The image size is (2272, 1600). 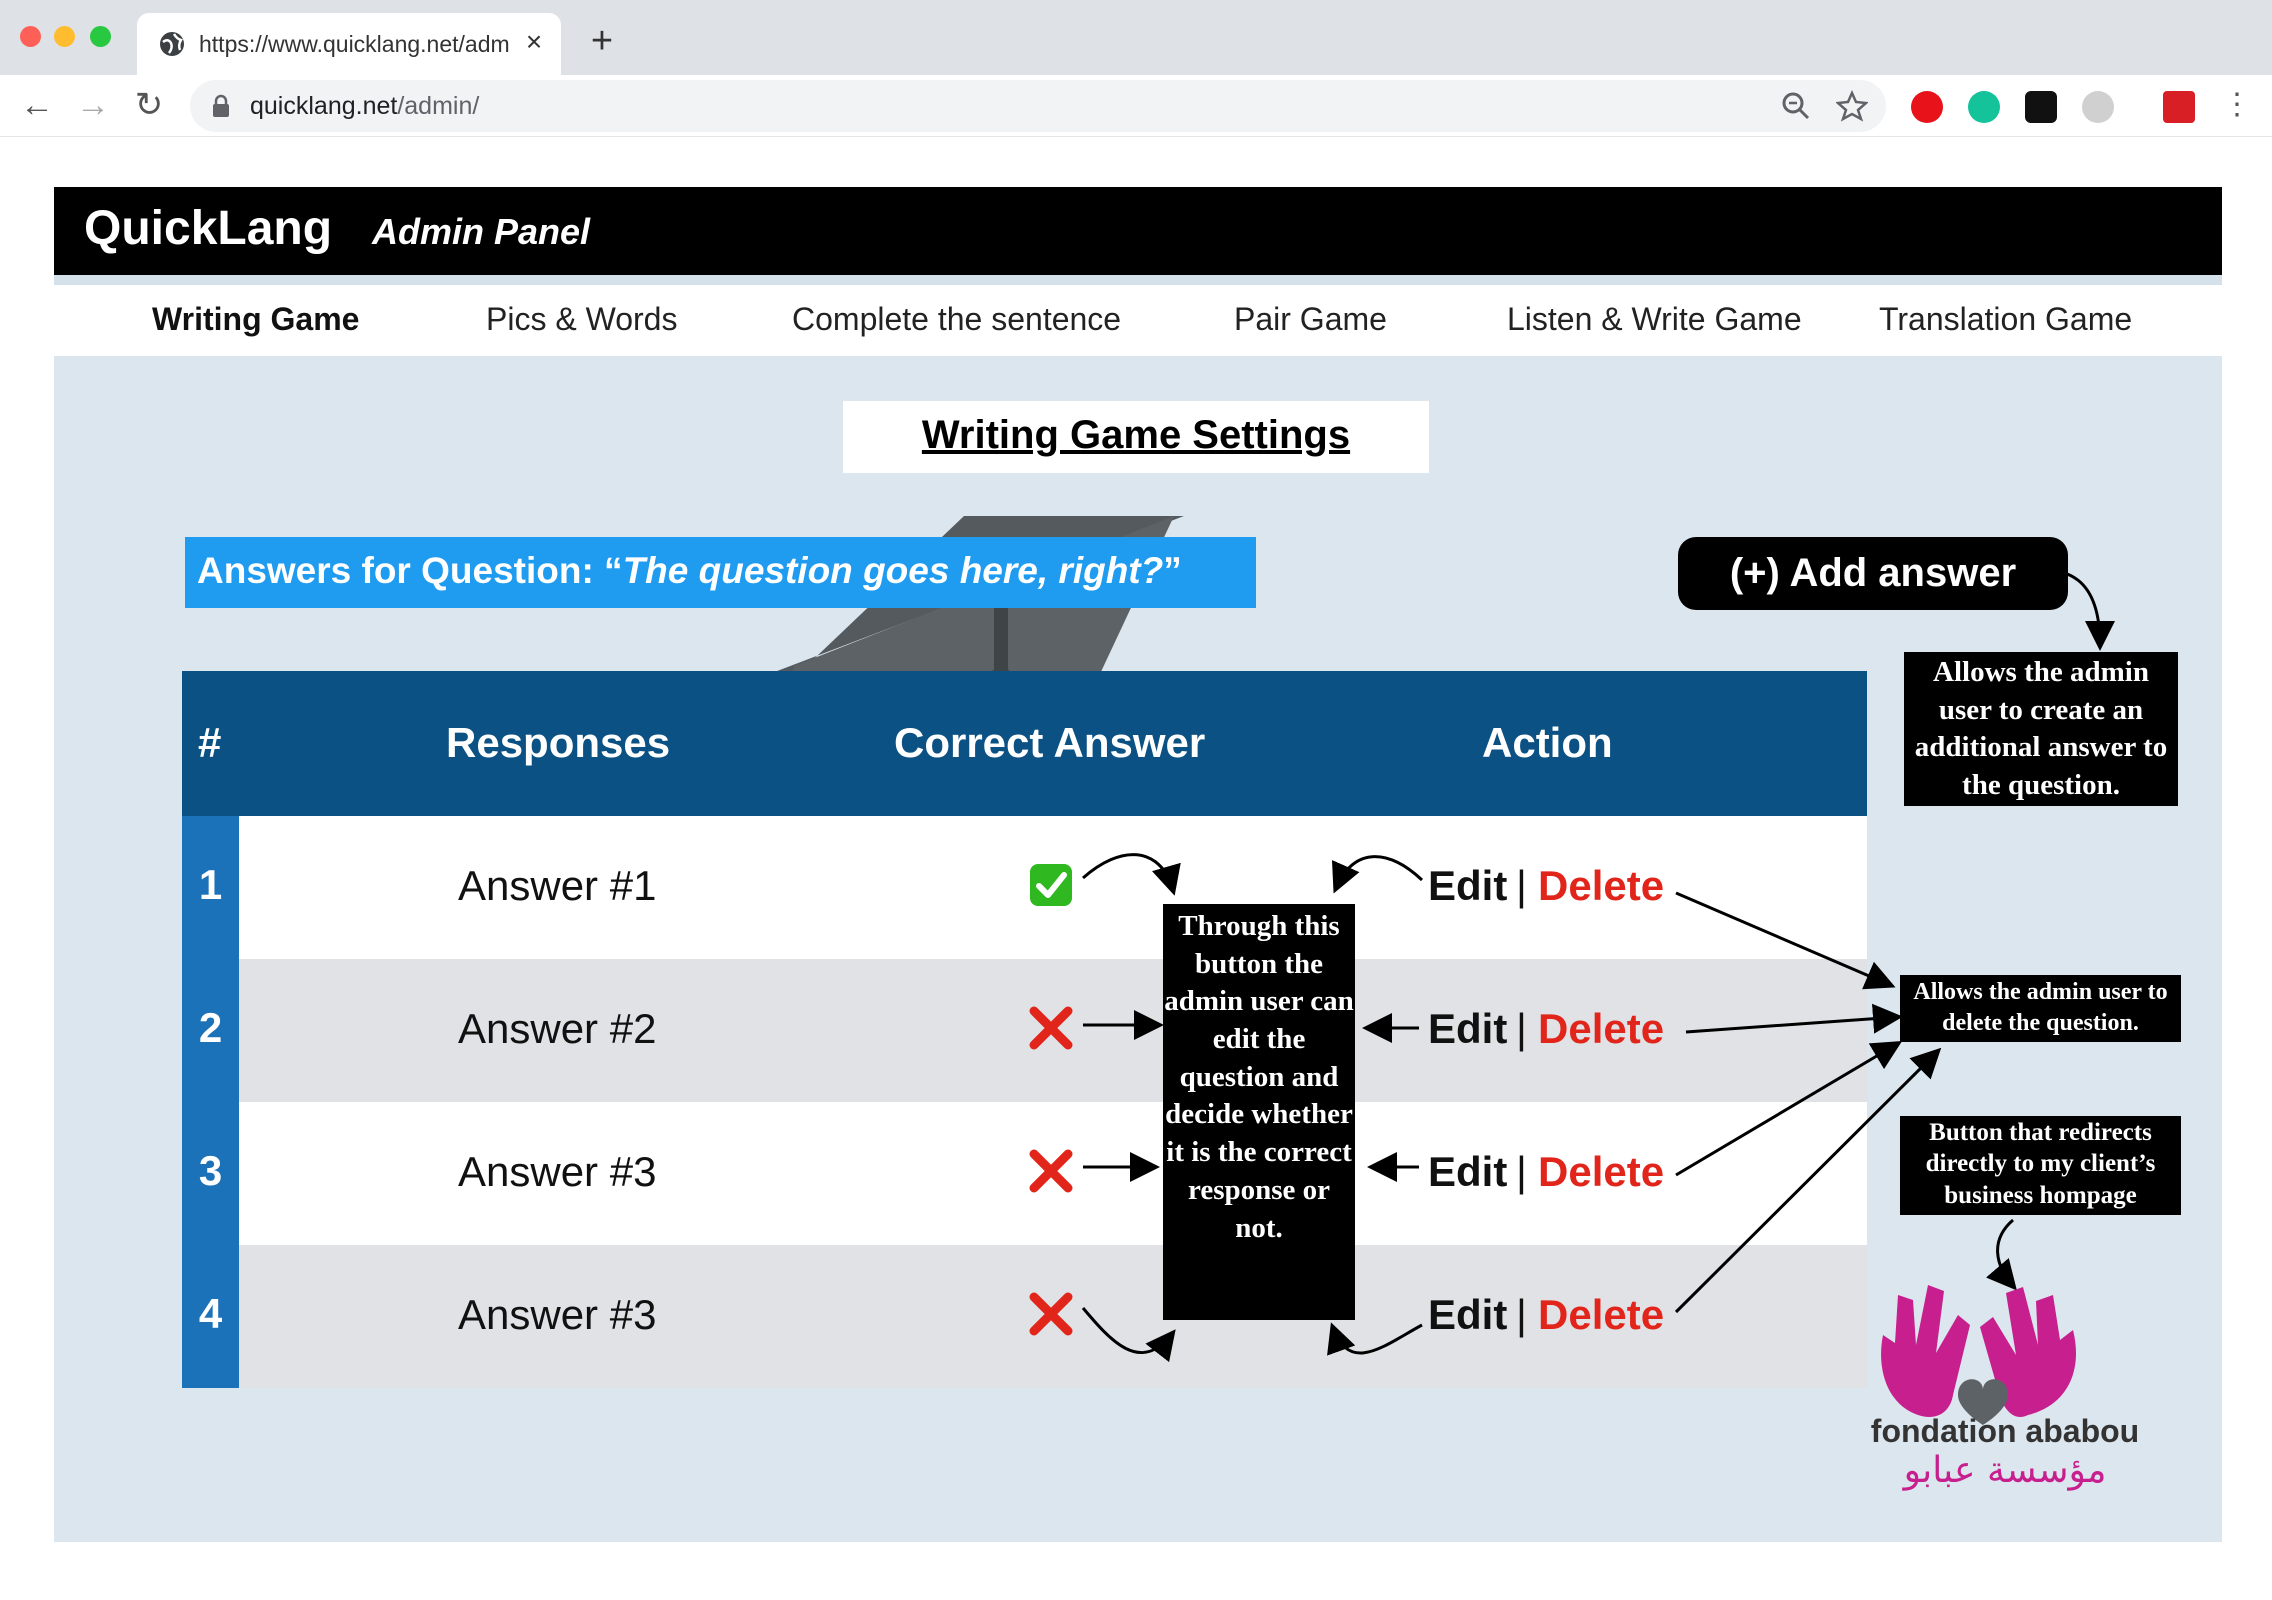 What do you see at coordinates (2005, 319) in the screenshot?
I see `nav-translation-game: Translation Game` at bounding box center [2005, 319].